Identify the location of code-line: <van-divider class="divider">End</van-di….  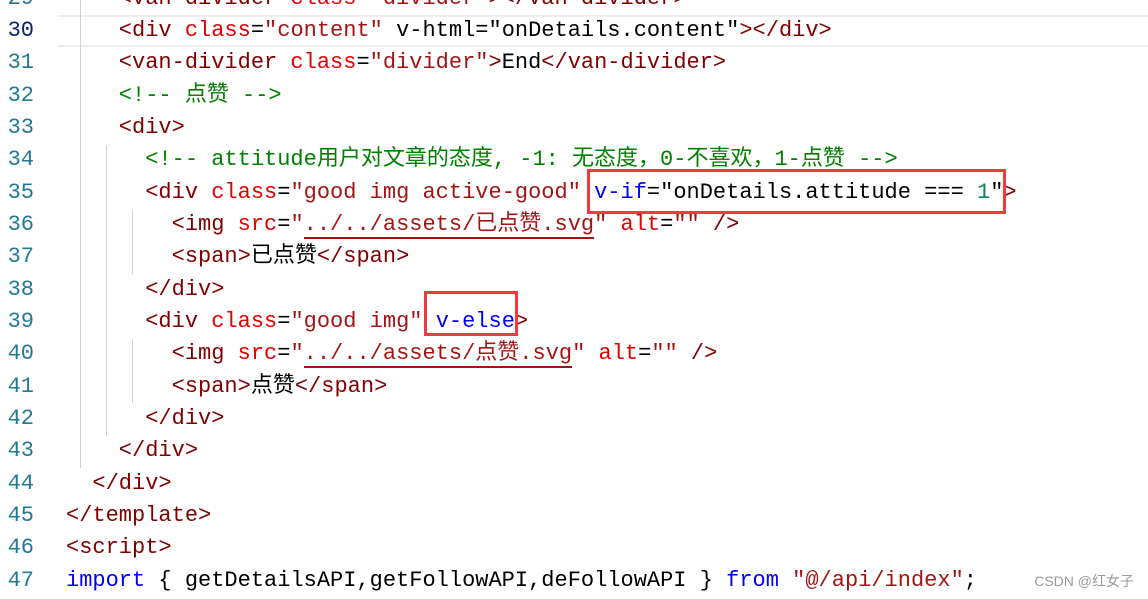
(541, 63).